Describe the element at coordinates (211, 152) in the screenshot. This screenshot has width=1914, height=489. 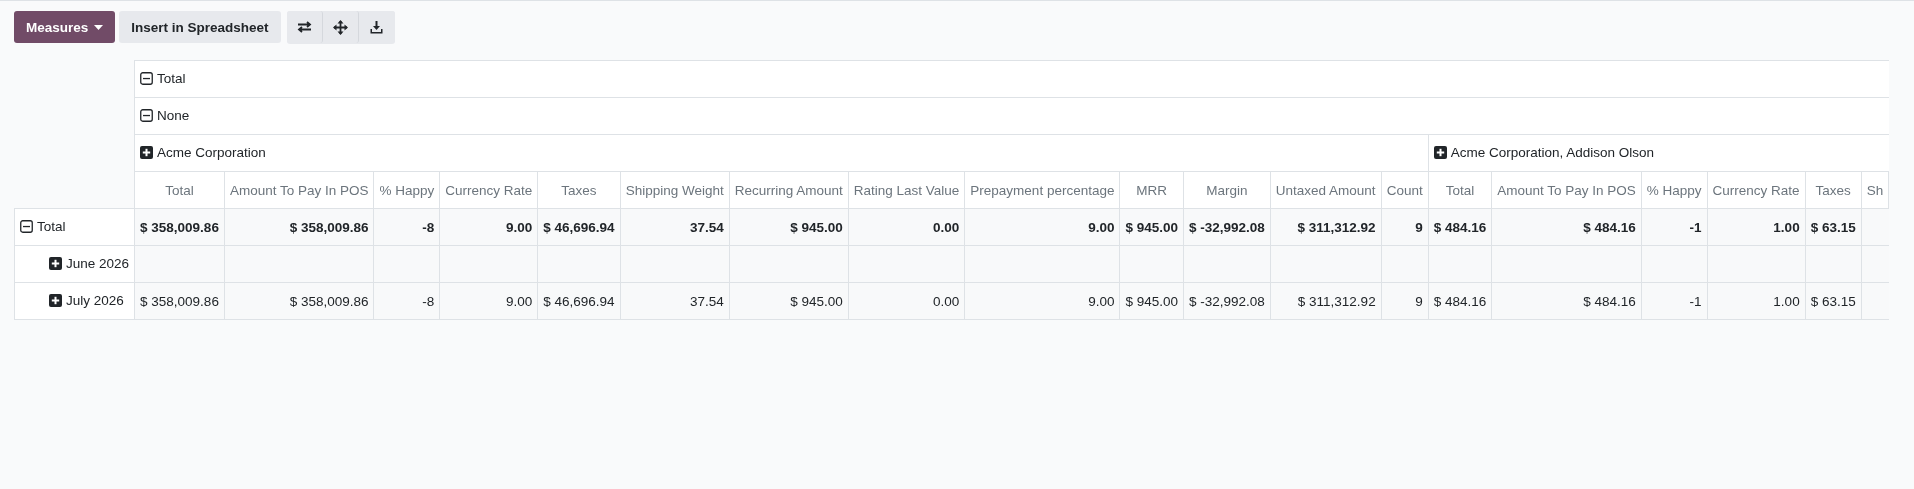
I see `column-header: Acme Corporation` at that location.